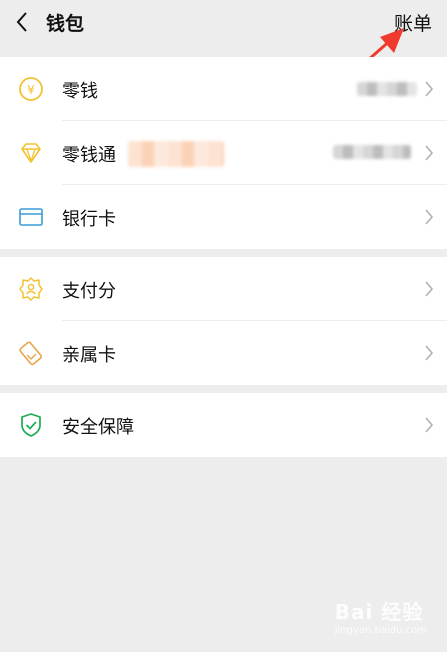 This screenshot has height=652, width=447. Describe the element at coordinates (223, 24) in the screenshot. I see `header: 钱包 账单` at that location.